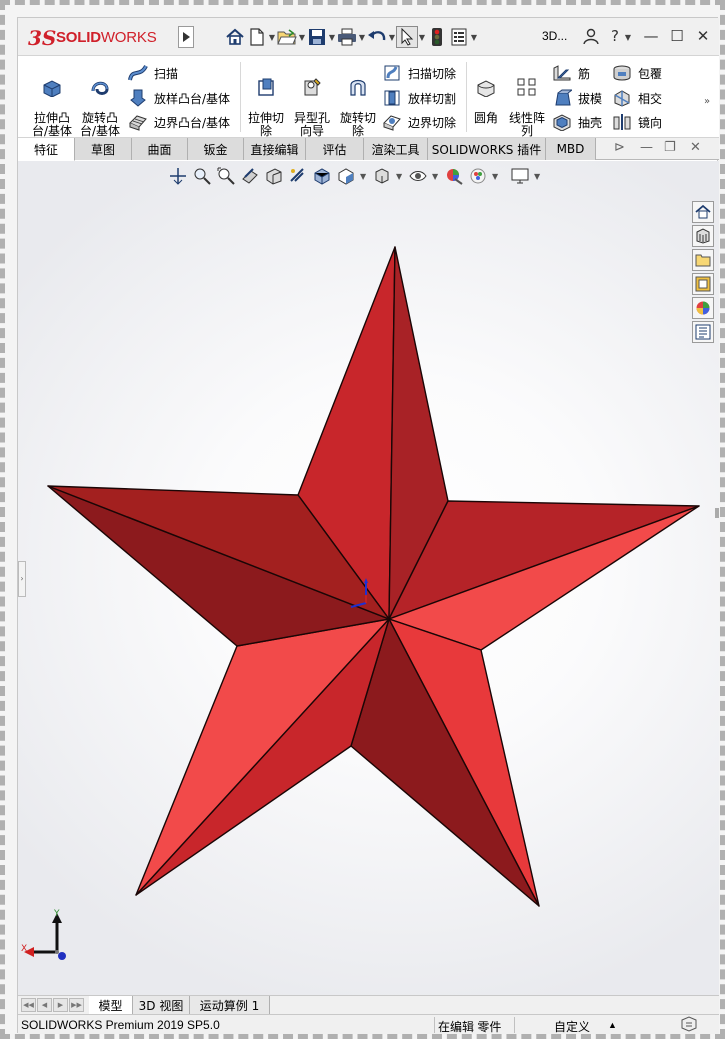  Describe the element at coordinates (422, 37) in the screenshot. I see `select-dropdown: ▼` at that location.